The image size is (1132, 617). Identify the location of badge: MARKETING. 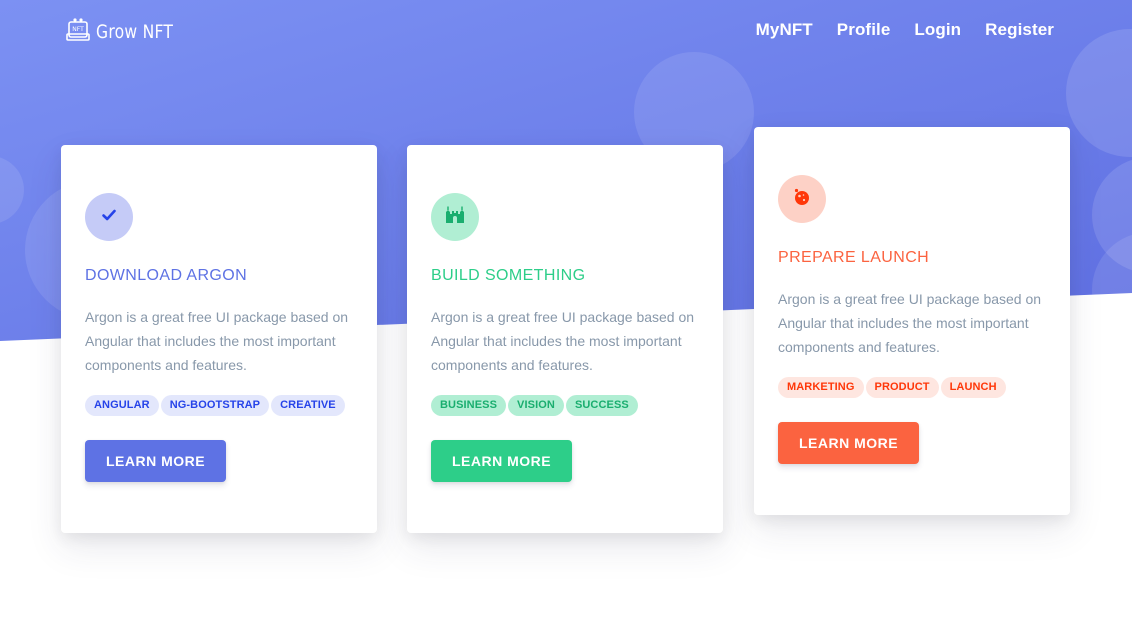
(821, 387).